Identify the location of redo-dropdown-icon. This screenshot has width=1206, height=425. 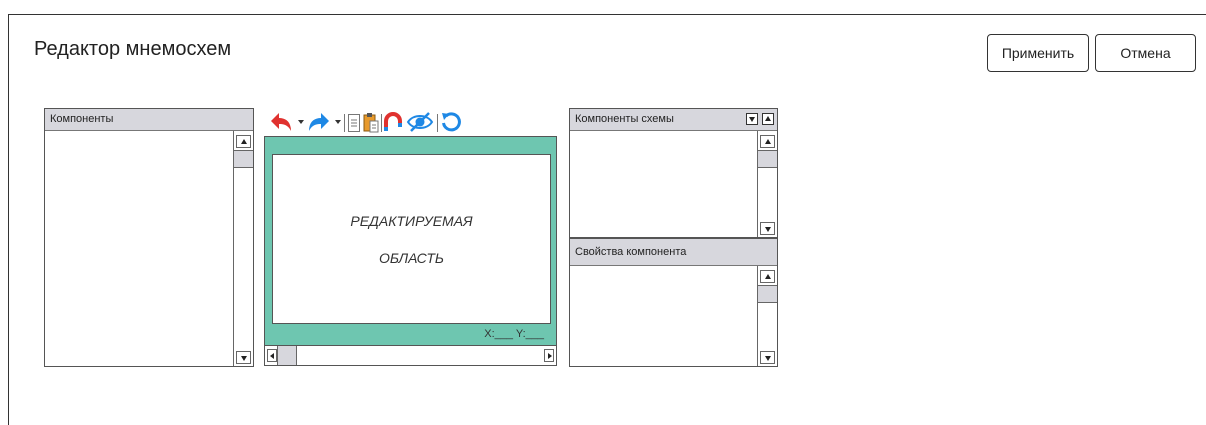
(338, 122).